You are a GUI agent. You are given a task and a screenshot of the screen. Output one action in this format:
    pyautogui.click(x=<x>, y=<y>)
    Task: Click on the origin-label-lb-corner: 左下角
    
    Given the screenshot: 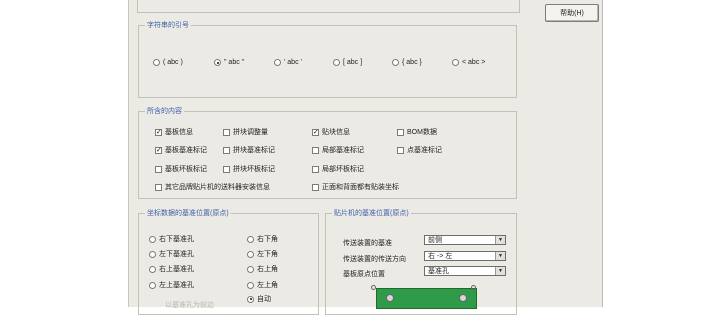 What is the action you would take?
    pyautogui.click(x=267, y=254)
    